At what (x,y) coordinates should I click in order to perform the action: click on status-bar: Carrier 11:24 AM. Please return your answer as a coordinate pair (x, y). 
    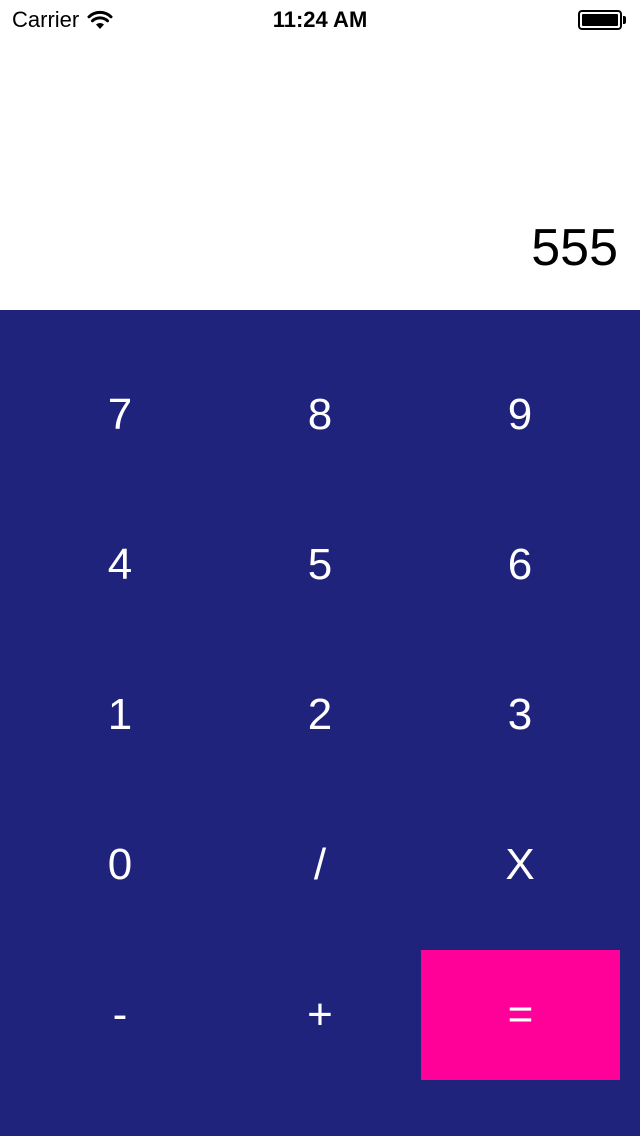
    Looking at the image, I should click on (320, 20).